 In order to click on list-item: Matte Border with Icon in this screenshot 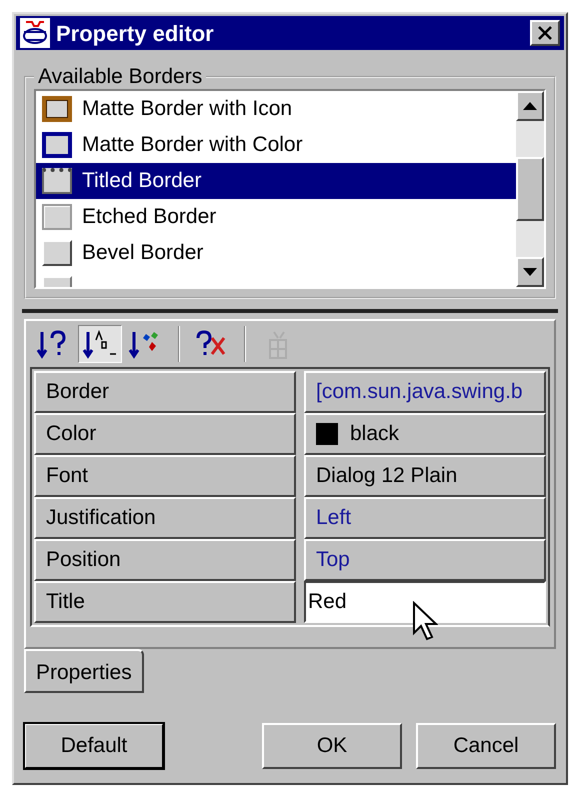, I will do `click(276, 109)`.